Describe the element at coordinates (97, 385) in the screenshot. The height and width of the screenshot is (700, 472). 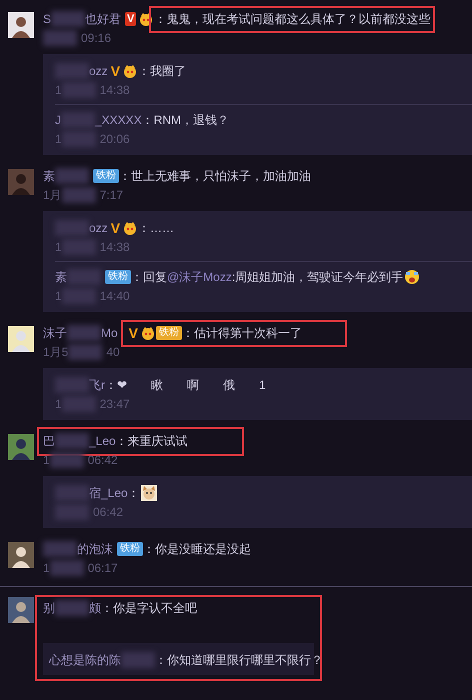
I see `user-name: 飞r` at that location.